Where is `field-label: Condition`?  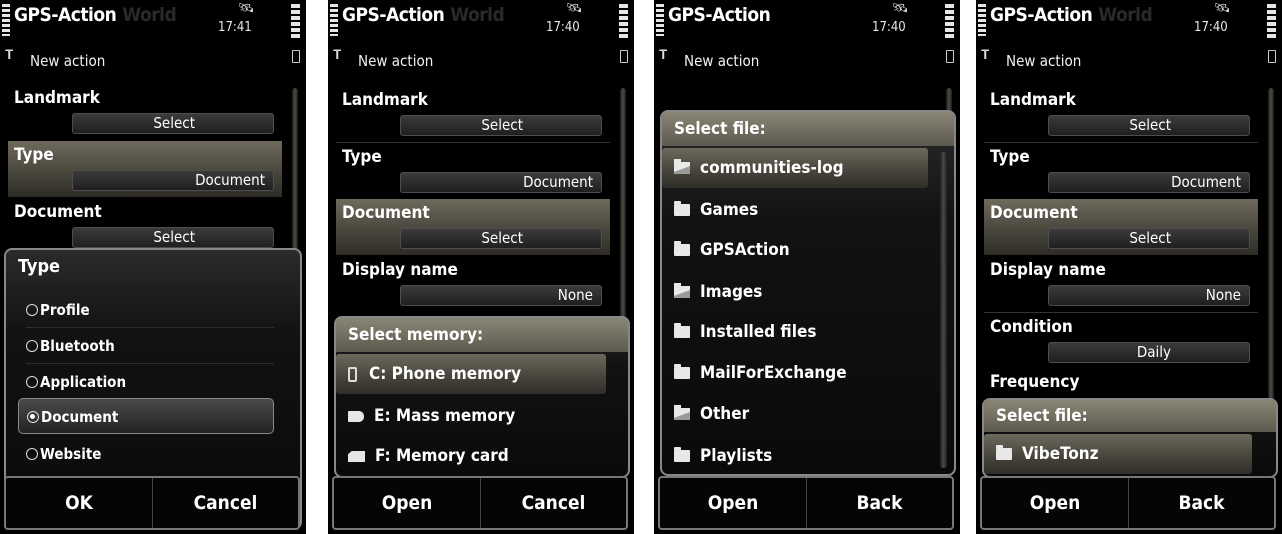 field-label: Condition is located at coordinates (1031, 327).